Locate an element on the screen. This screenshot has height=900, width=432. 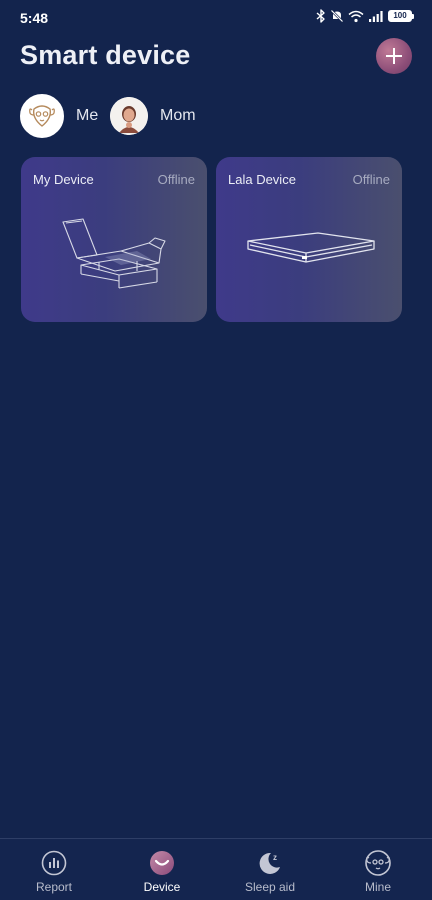
member-mom: Mom is located at coordinates (153, 116).